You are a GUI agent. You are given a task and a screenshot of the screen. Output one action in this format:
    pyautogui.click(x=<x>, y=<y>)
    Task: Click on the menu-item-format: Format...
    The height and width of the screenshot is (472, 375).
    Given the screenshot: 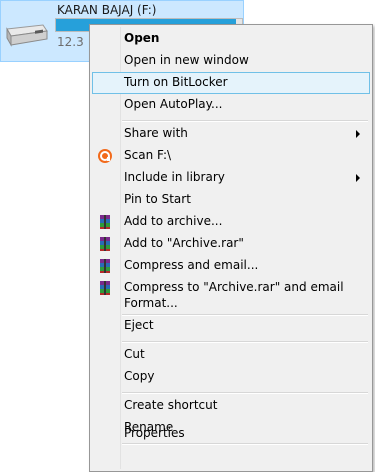 What is the action you would take?
    pyautogui.click(x=231, y=304)
    